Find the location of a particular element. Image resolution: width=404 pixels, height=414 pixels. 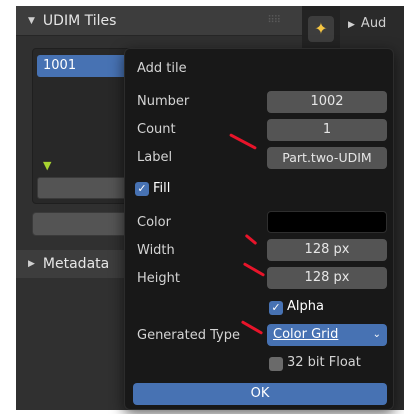

color-swatch-field is located at coordinates (327, 222).